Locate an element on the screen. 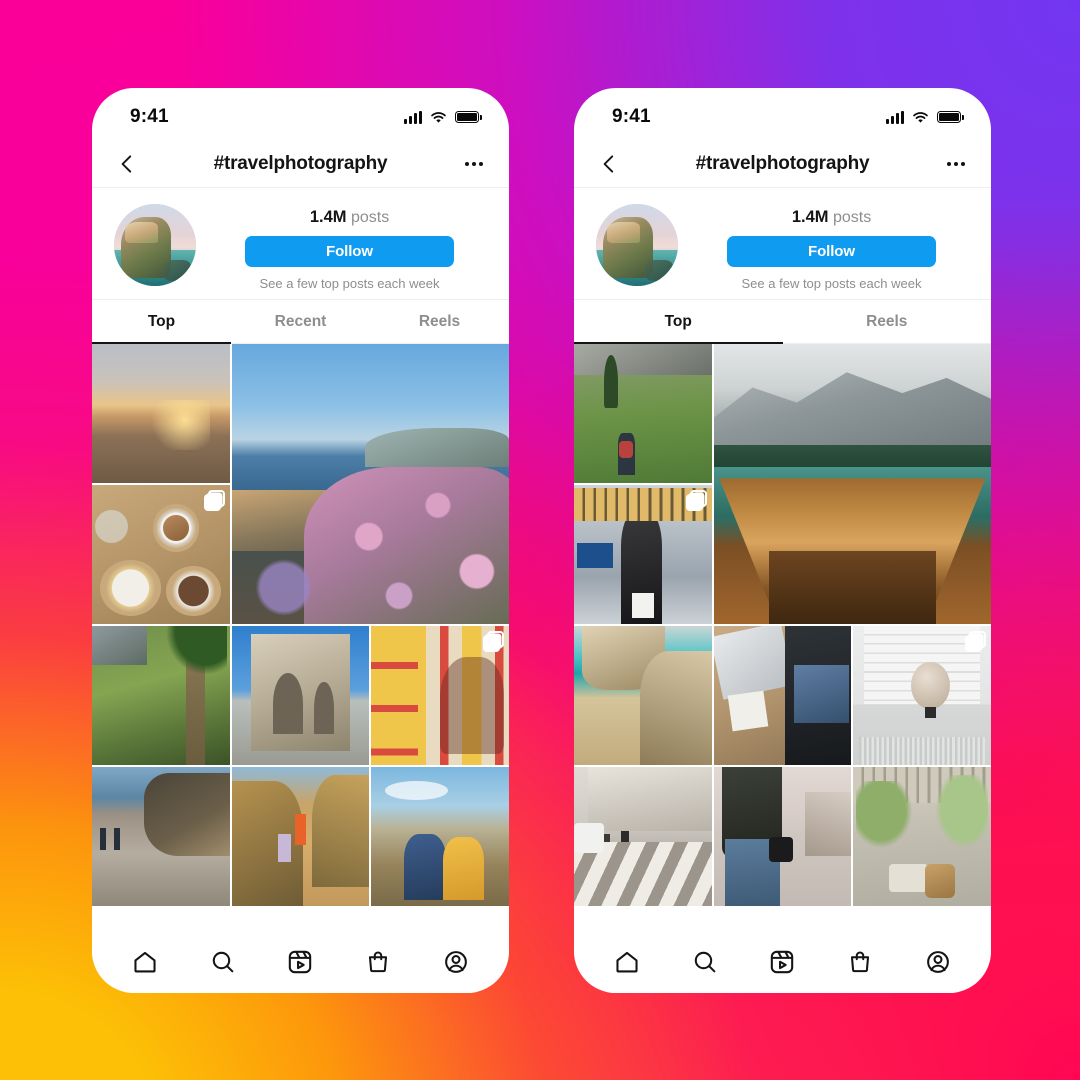 This screenshot has width=1080, height=1080. grid-post-boat-on-lake is located at coordinates (852, 484).